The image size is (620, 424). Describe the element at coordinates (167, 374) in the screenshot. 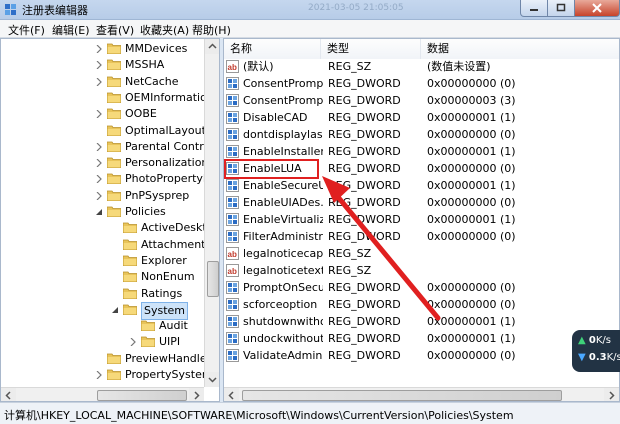

I see `tree-item-label: PropertySysten` at that location.